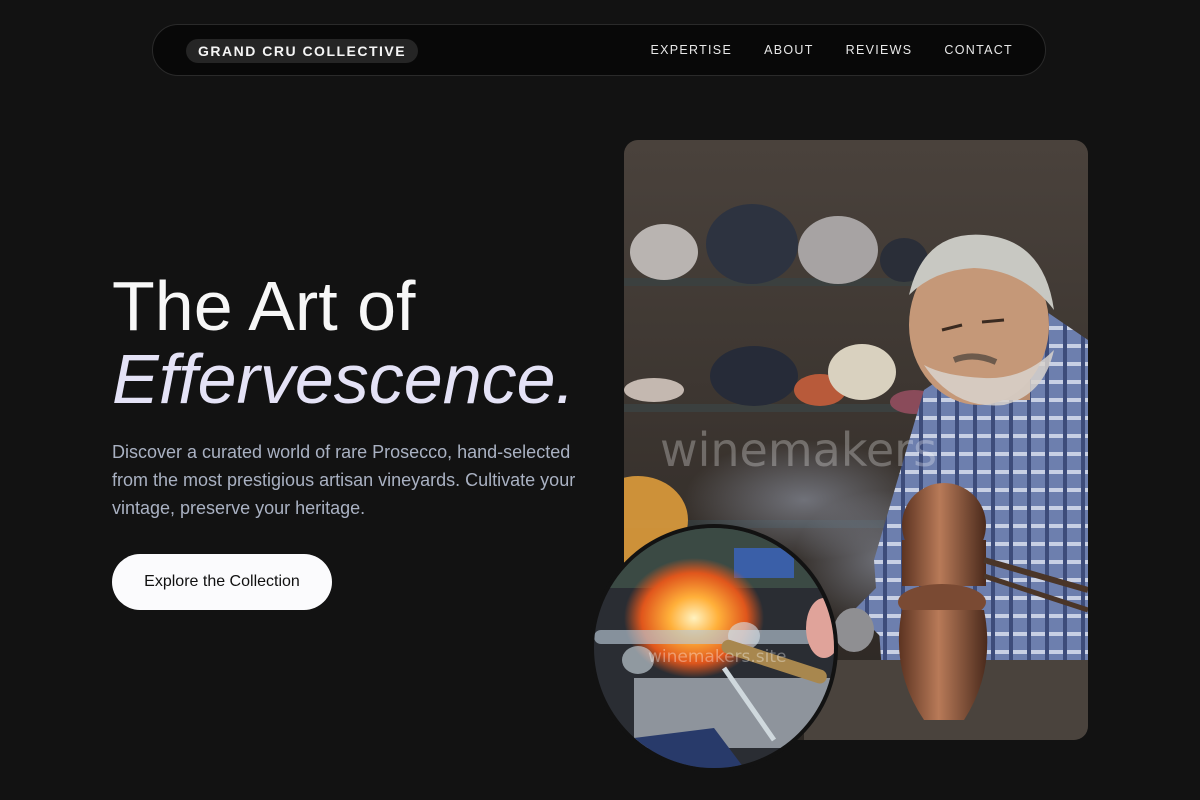 The height and width of the screenshot is (800, 1200). I want to click on main-photo-watermark: winemakers, so click(798, 450).